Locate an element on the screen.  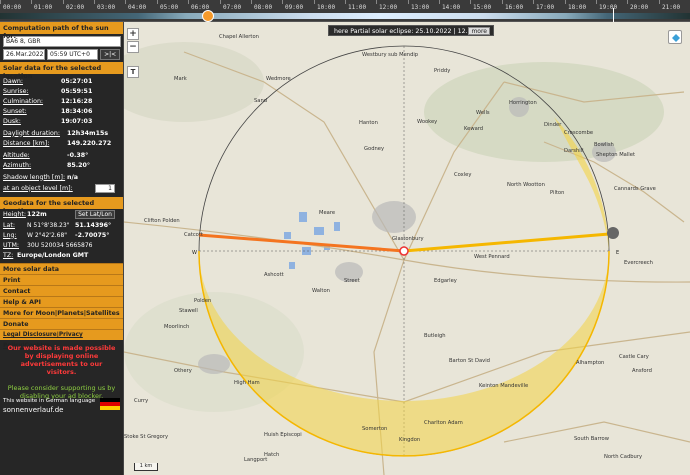
menu-item: Donate is located at coordinates (61, 323).